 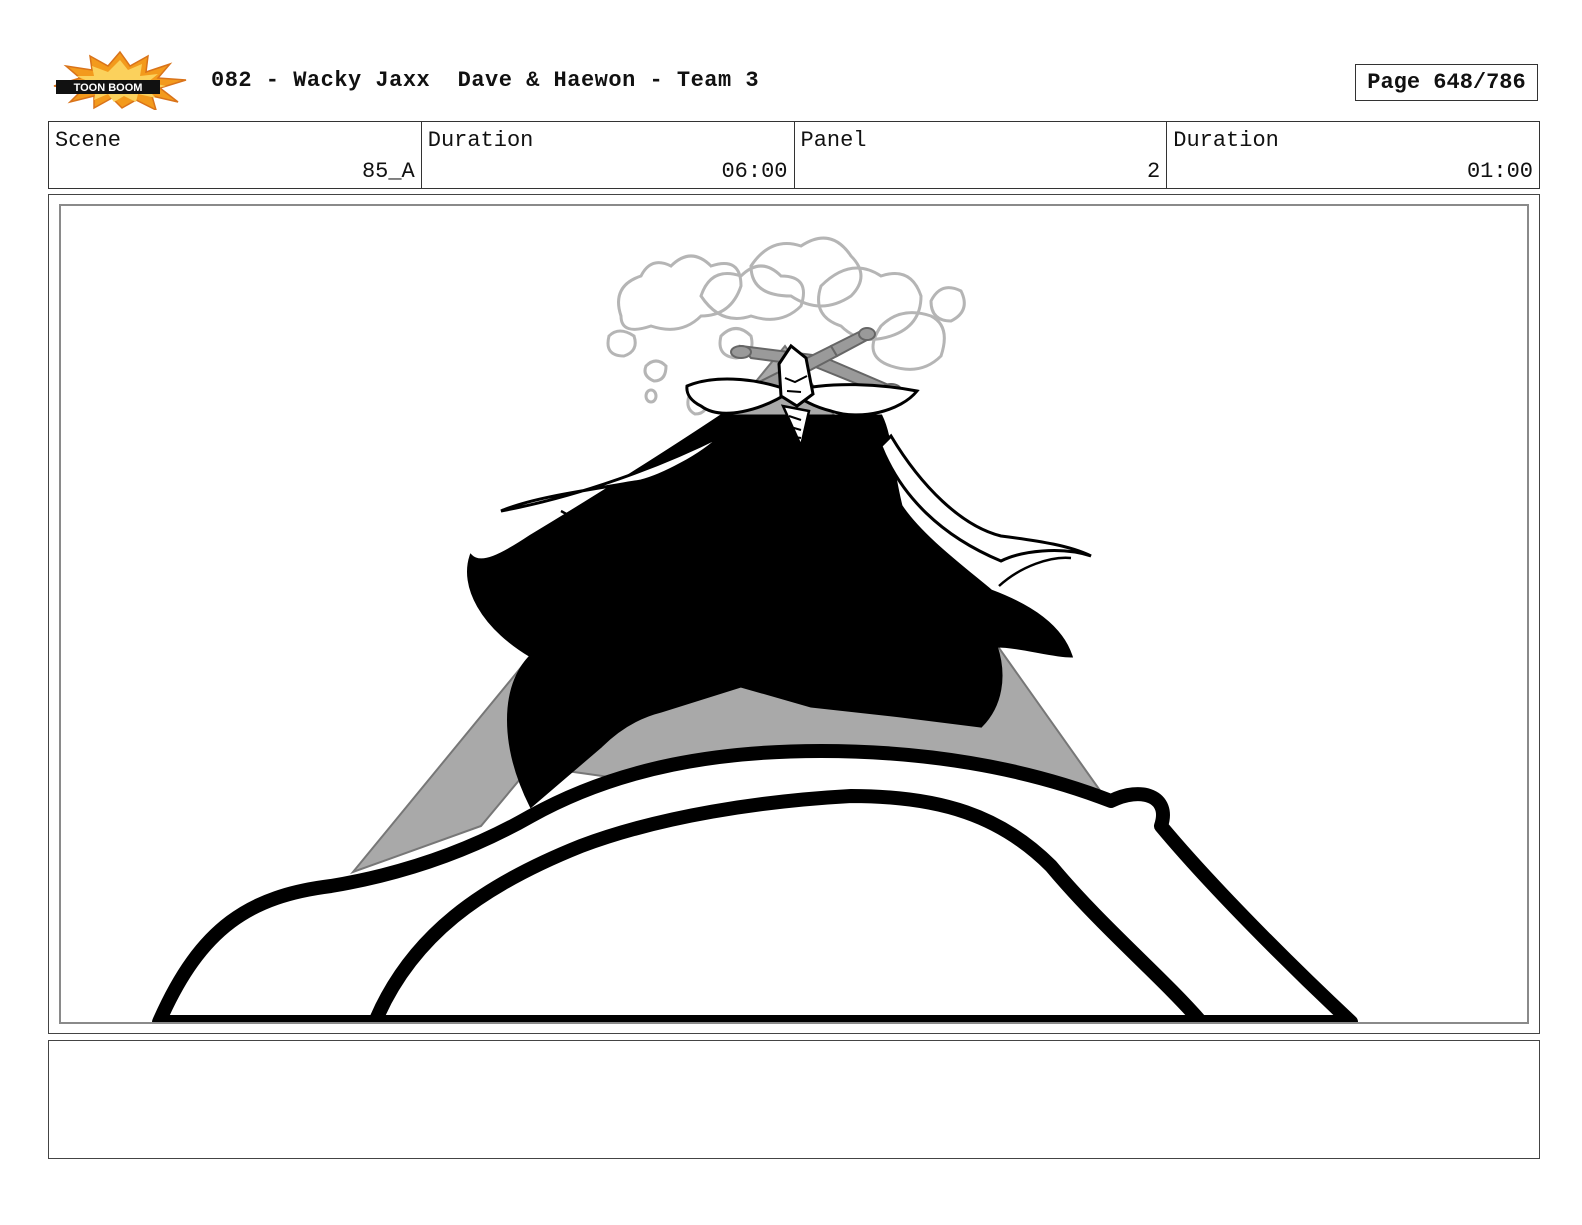 I want to click on page-number: Page 648/786, so click(x=1446, y=82).